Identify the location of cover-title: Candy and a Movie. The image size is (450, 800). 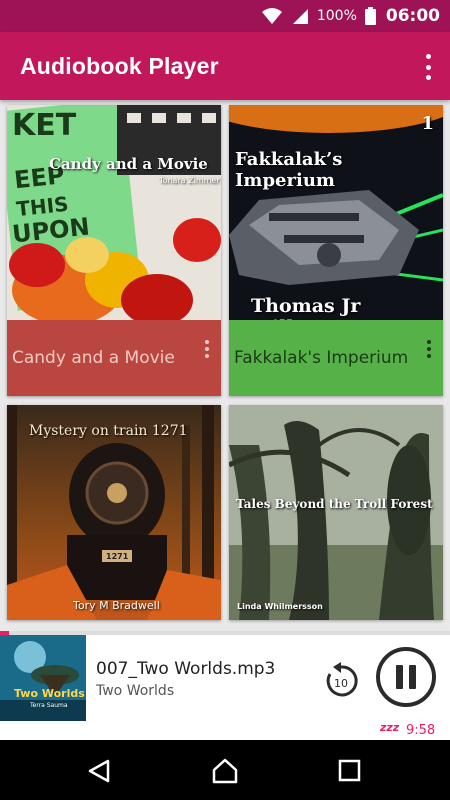
(128, 164).